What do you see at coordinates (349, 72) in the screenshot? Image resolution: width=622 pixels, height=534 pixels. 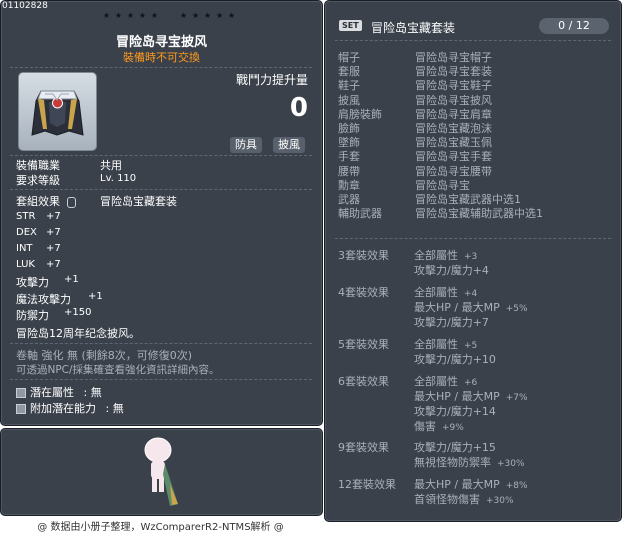 I see `set-part-slot: 套服` at bounding box center [349, 72].